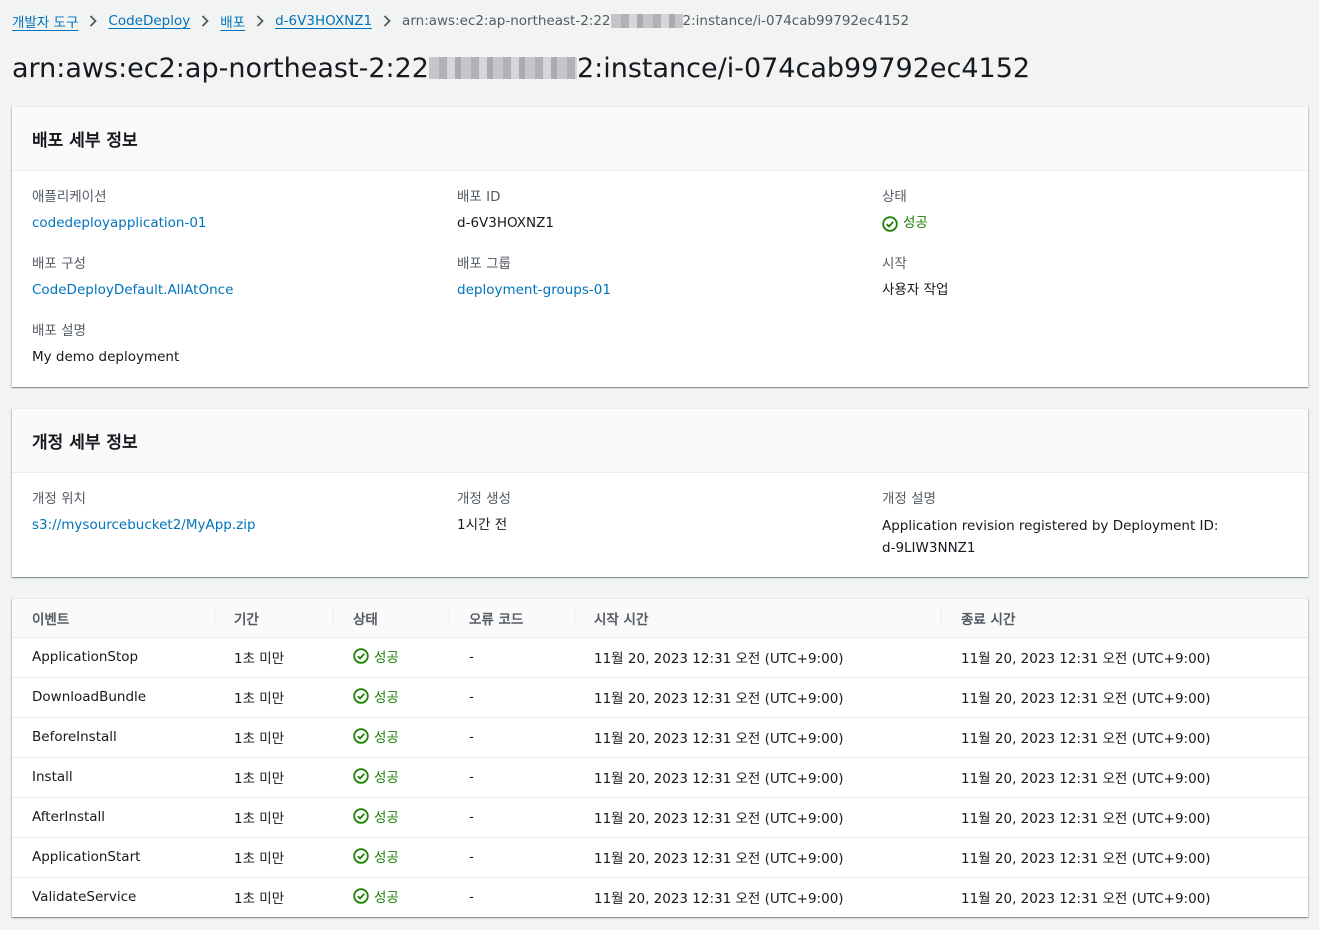 Image resolution: width=1319 pixels, height=930 pixels. Describe the element at coordinates (647, 277) in the screenshot. I see `group-field: 배포 그룹 deployment-groups-01` at that location.